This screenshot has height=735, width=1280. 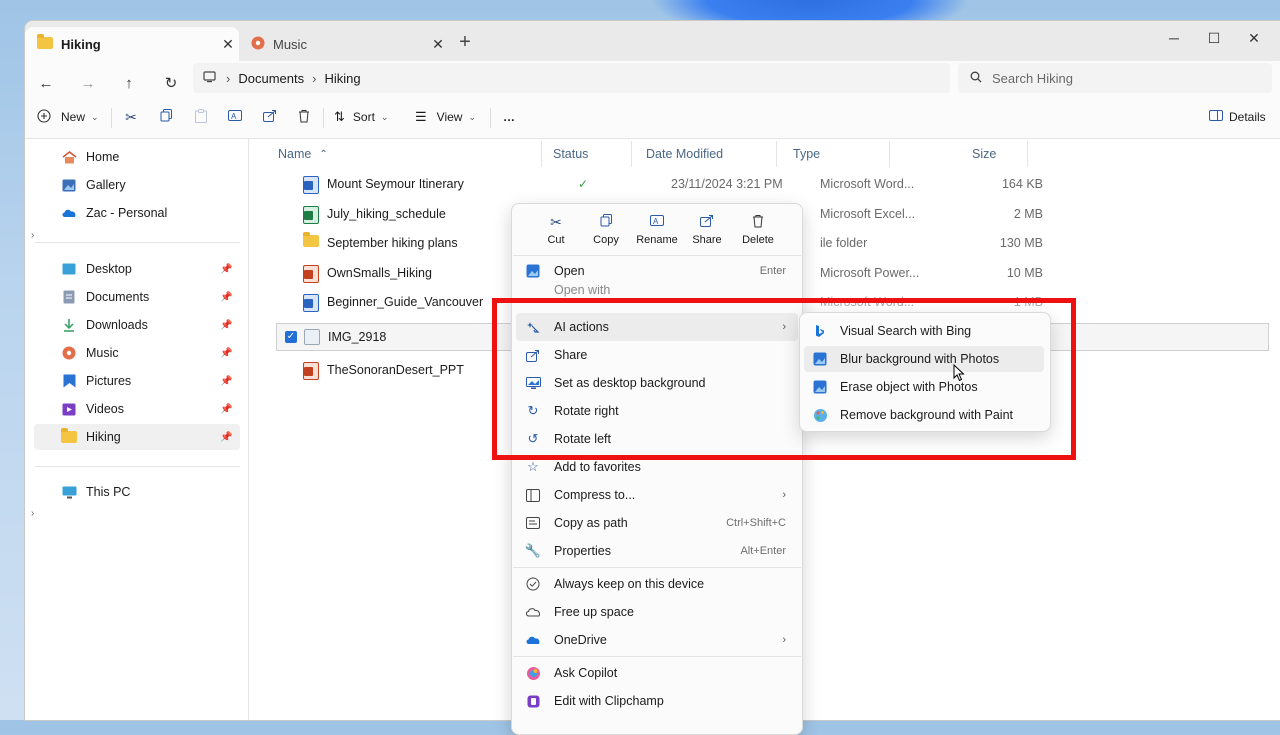 I want to click on quick-action-rename: A Rename, so click(x=657, y=230).